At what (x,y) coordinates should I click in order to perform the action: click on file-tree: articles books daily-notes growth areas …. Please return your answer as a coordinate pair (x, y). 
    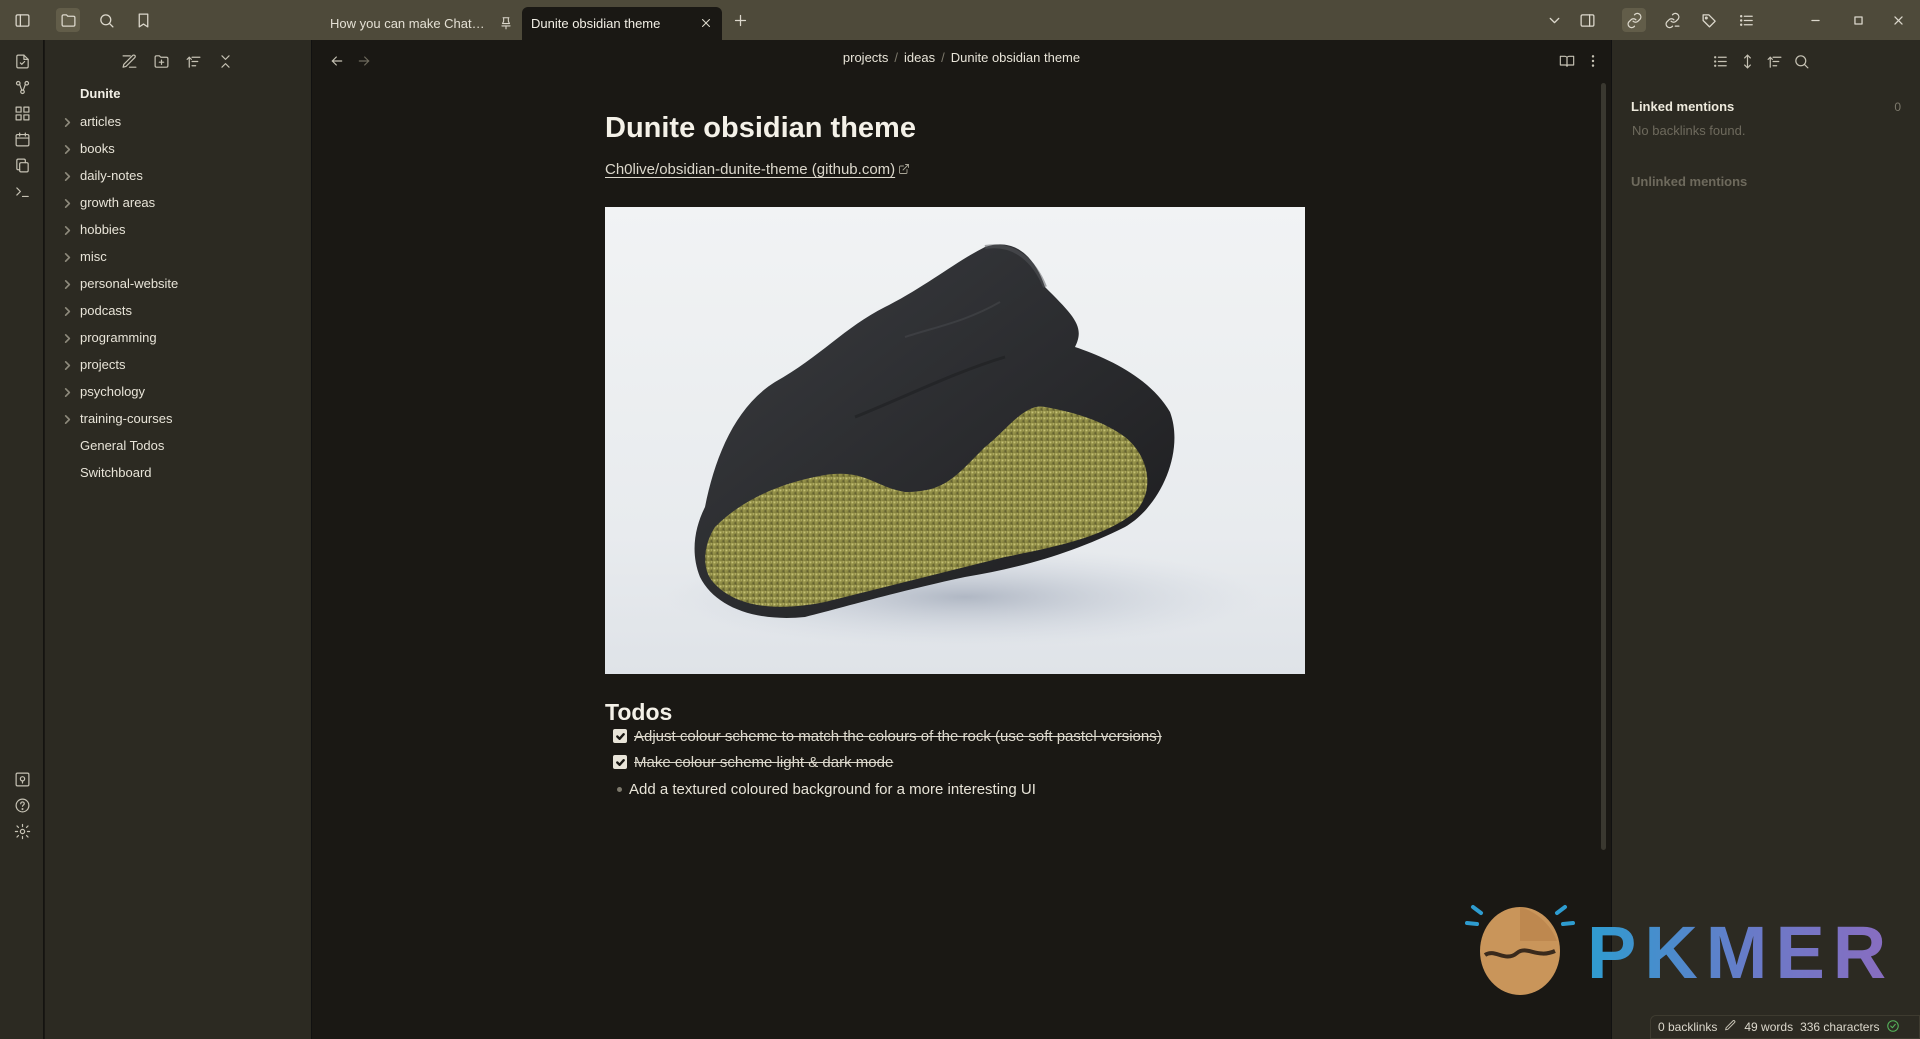
    Looking at the image, I should click on (178, 297).